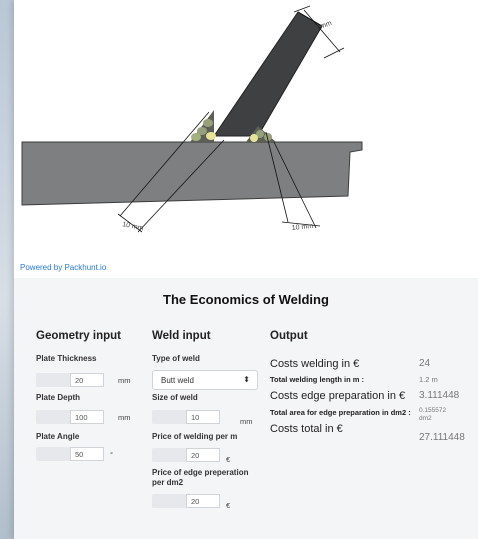 This screenshot has width=478, height=539. Describe the element at coordinates (203, 126) in the screenshot. I see `weld-bead-left` at that location.